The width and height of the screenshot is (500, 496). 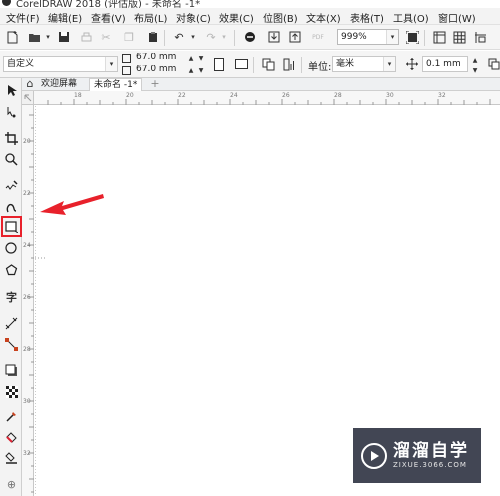 What do you see at coordinates (108, 4) in the screenshot?
I see `window-title: CorelDRAW 2018 (评估版) - 未命名 -1*` at bounding box center [108, 4].